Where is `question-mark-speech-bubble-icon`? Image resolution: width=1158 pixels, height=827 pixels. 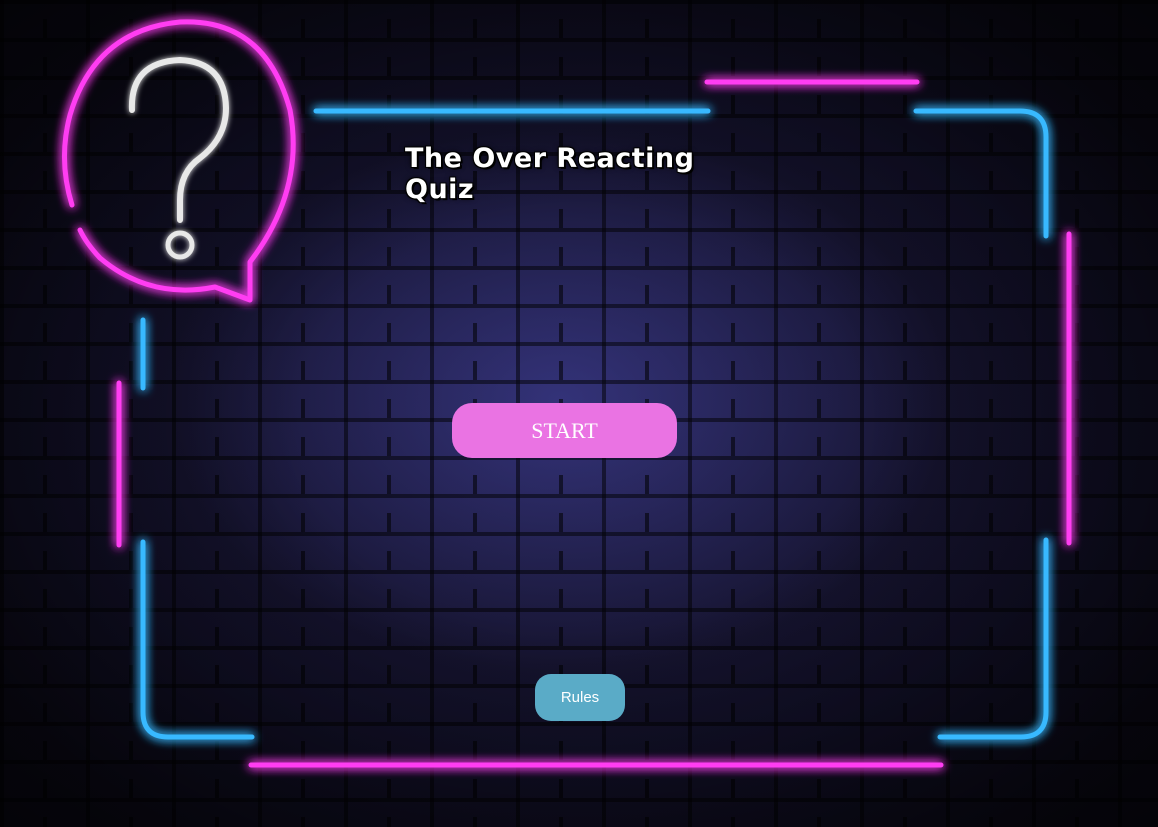 question-mark-speech-bubble-icon is located at coordinates (179, 161).